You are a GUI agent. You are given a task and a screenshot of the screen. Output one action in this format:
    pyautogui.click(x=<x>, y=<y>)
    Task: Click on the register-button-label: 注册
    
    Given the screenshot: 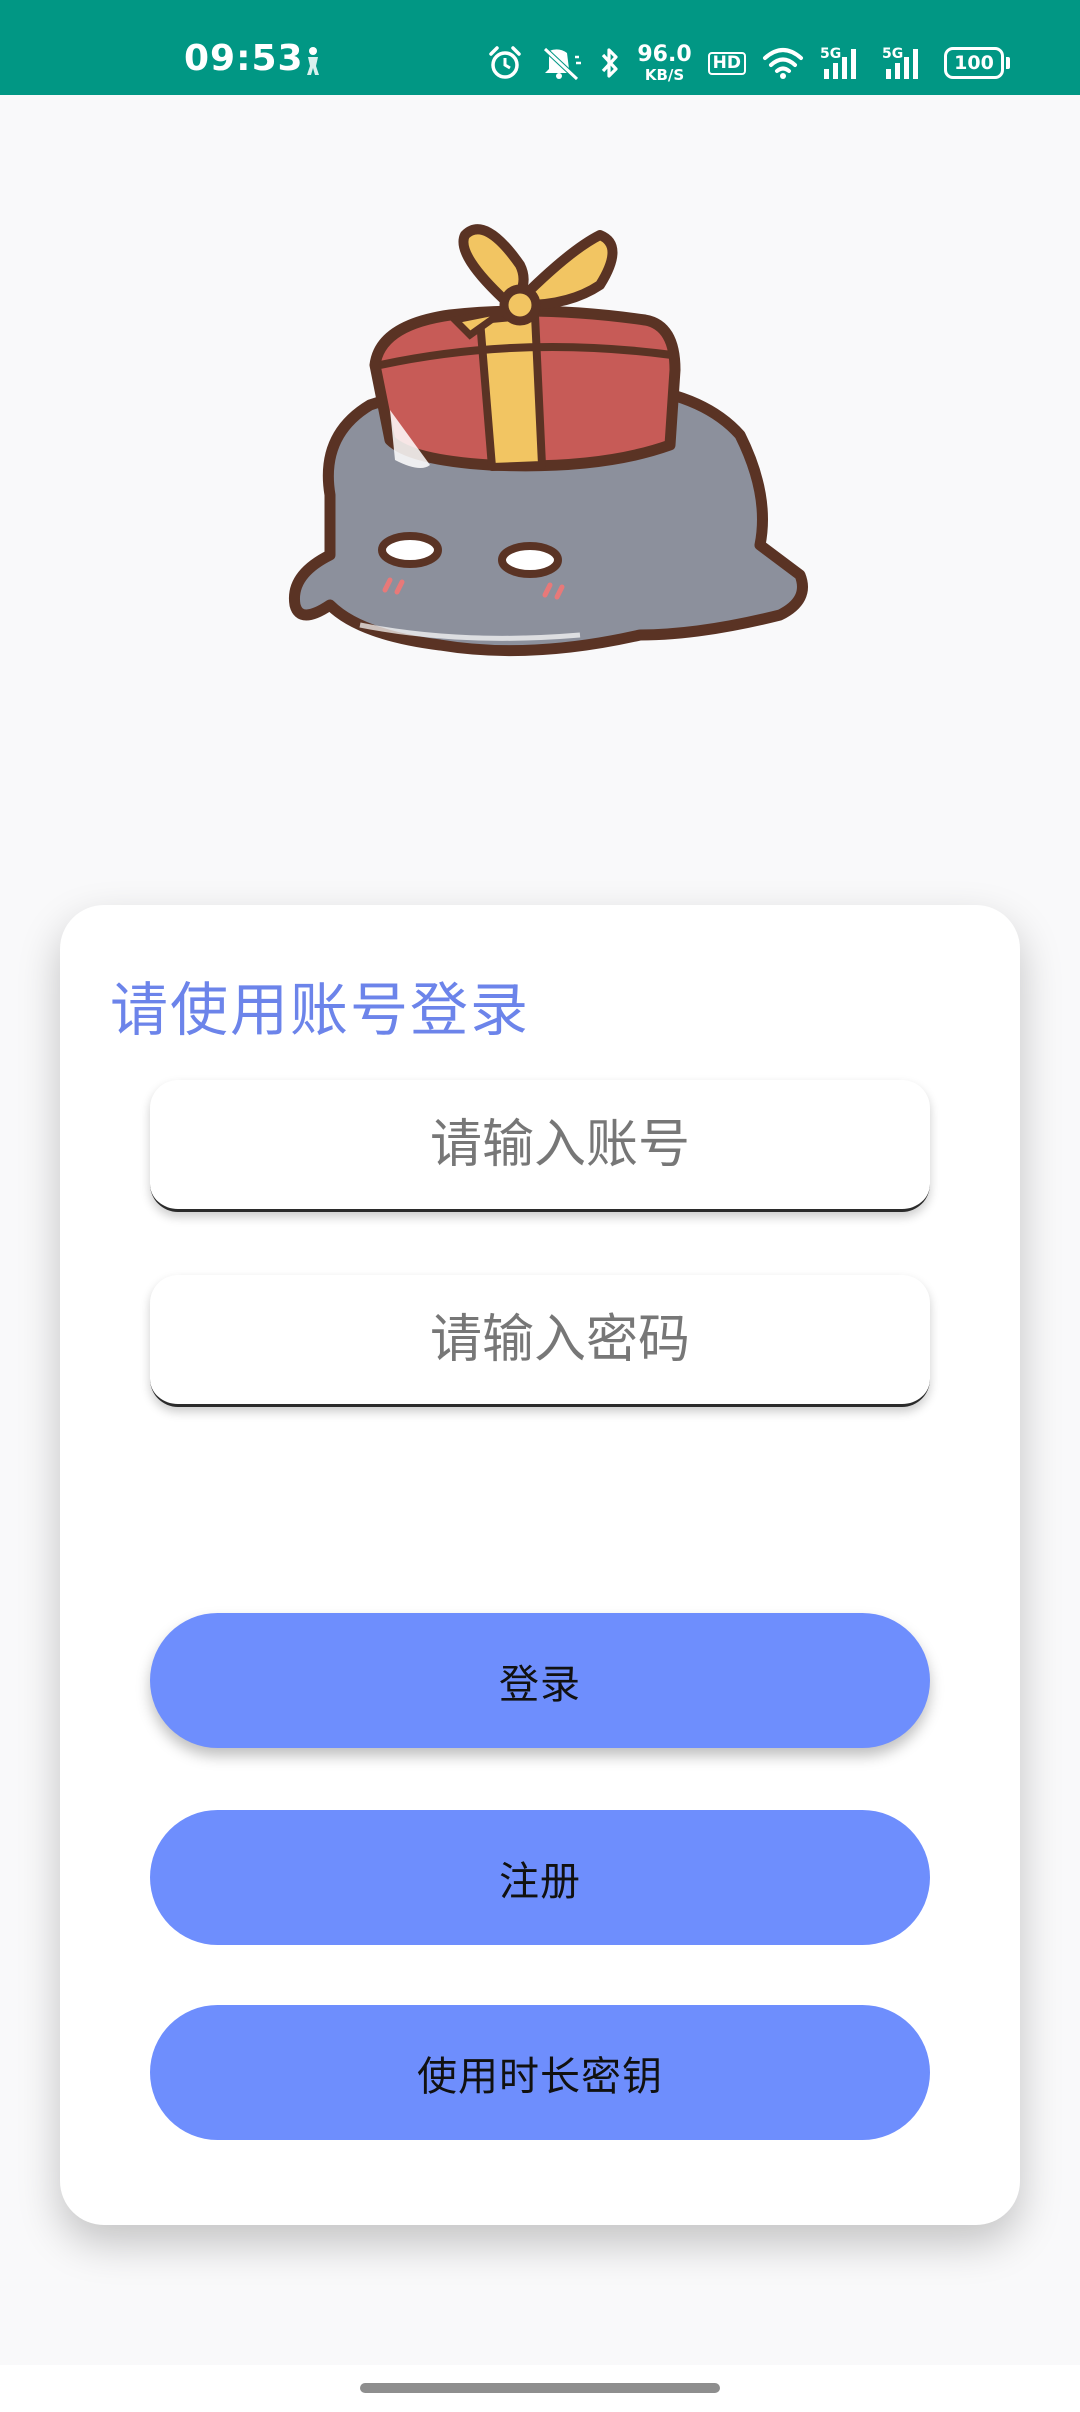 What is the action you would take?
    pyautogui.click(x=540, y=1881)
    